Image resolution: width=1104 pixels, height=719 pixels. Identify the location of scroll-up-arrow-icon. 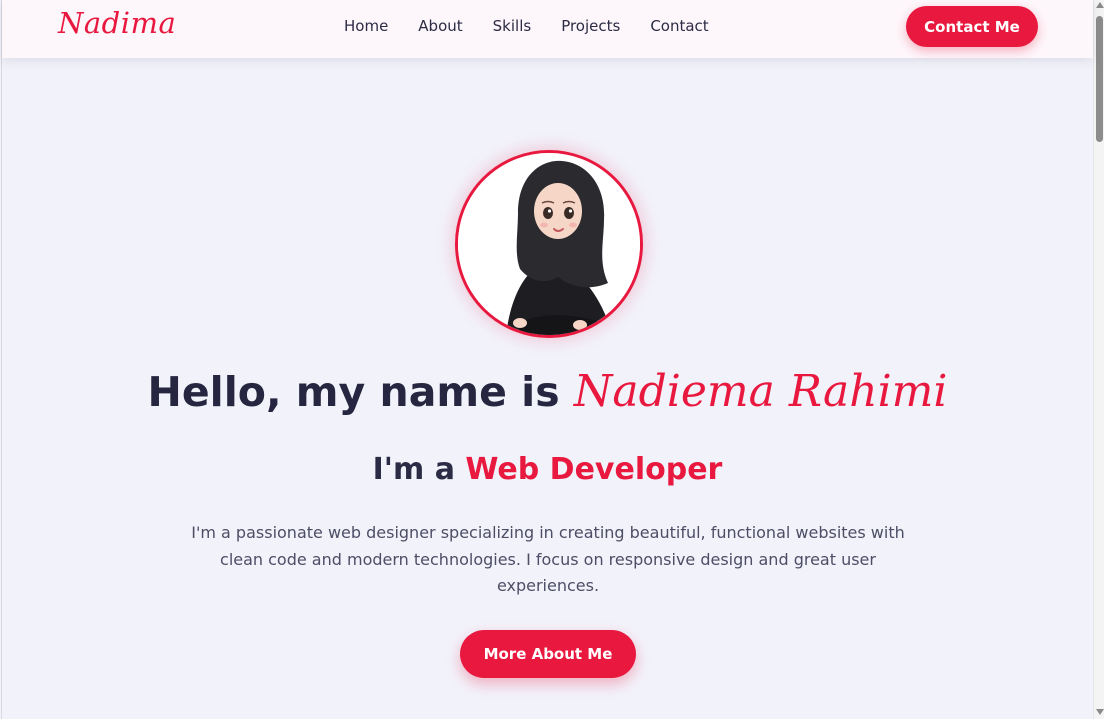
(1100, 5).